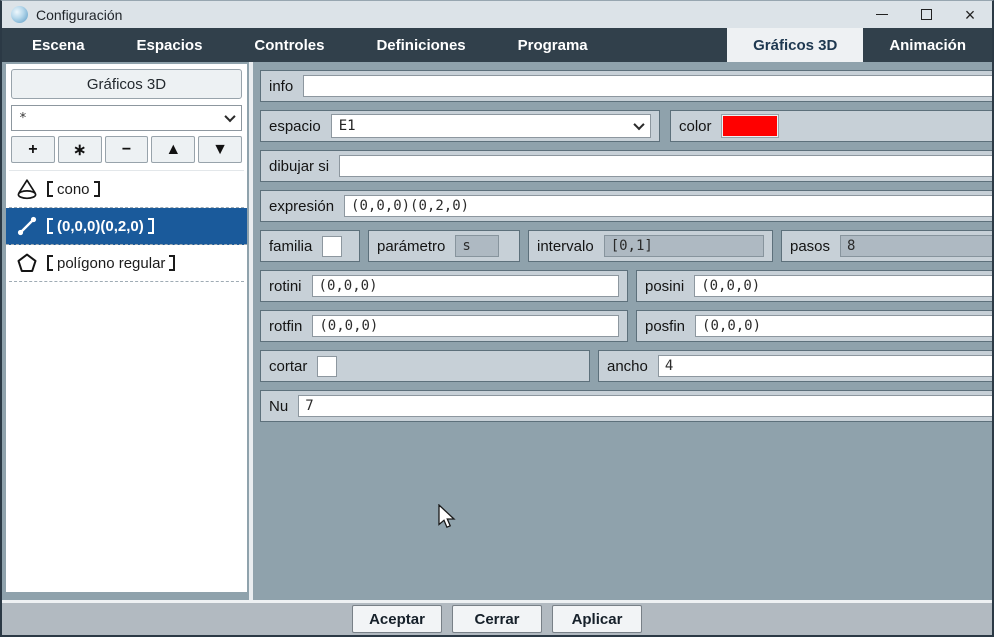  Describe the element at coordinates (111, 263) in the screenshot. I see `list-item-label: polígono regular` at that location.